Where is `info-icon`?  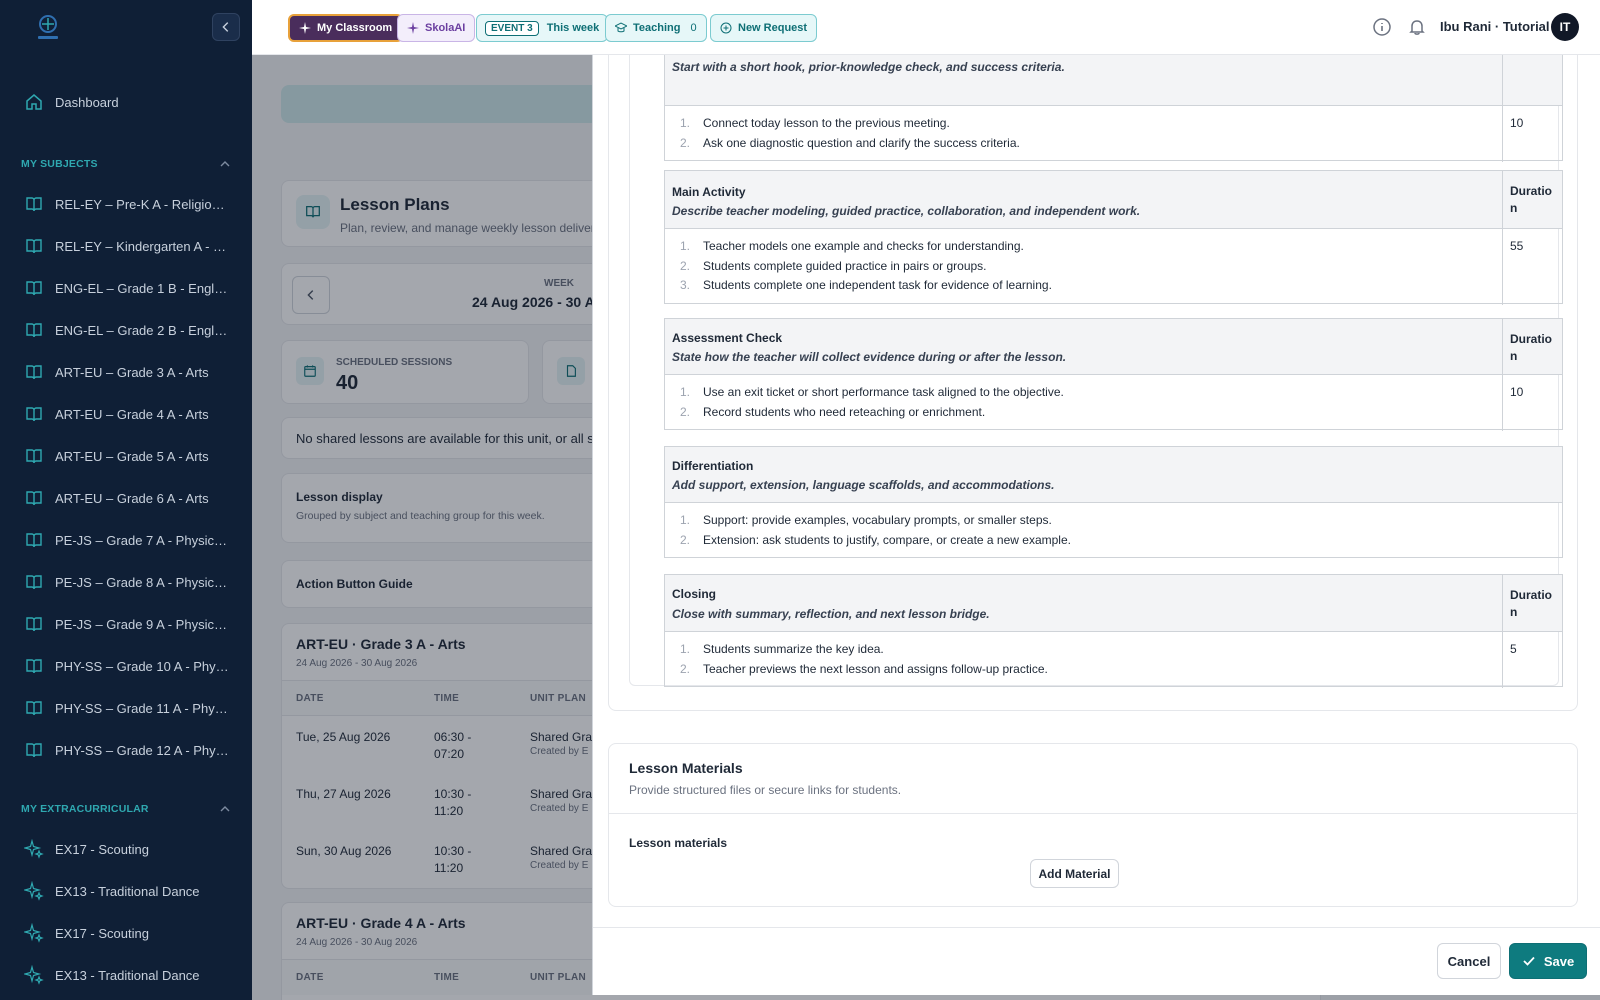
info-icon is located at coordinates (1382, 27).